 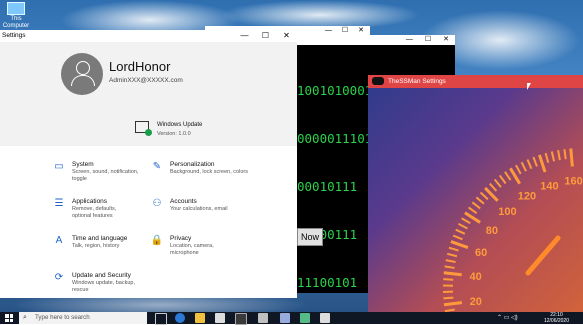 I want to click on gauge-label: 20, so click(x=476, y=302).